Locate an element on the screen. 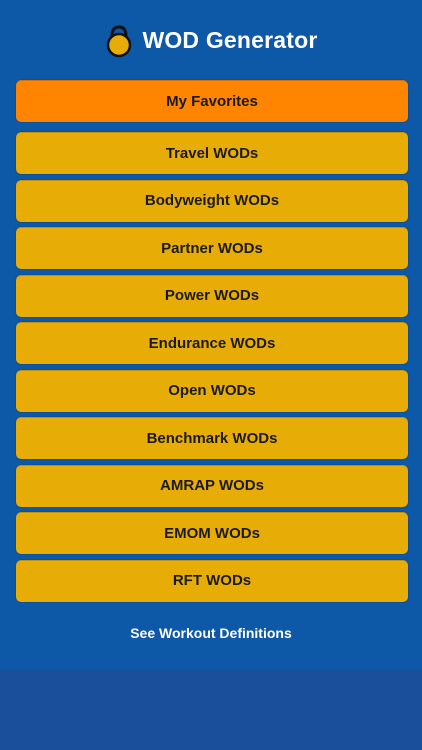 Image resolution: width=422 pixels, height=750 pixels. kettlebell-icon is located at coordinates (119, 41).